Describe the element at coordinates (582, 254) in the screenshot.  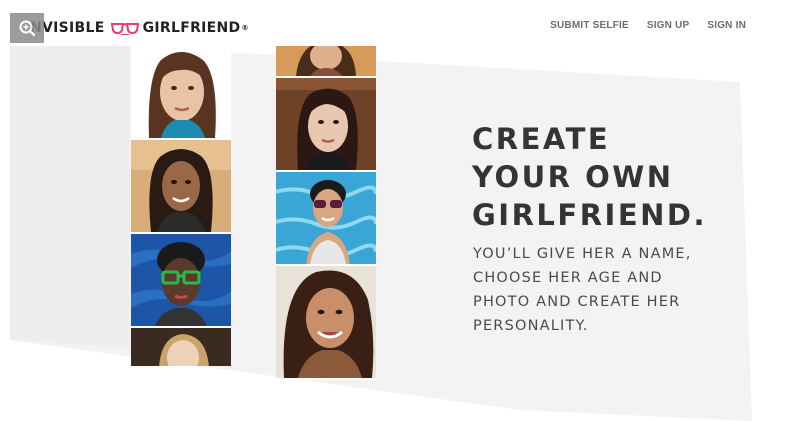
I see `subtext-line: YOU’LL GIVE HER A NAME,` at that location.